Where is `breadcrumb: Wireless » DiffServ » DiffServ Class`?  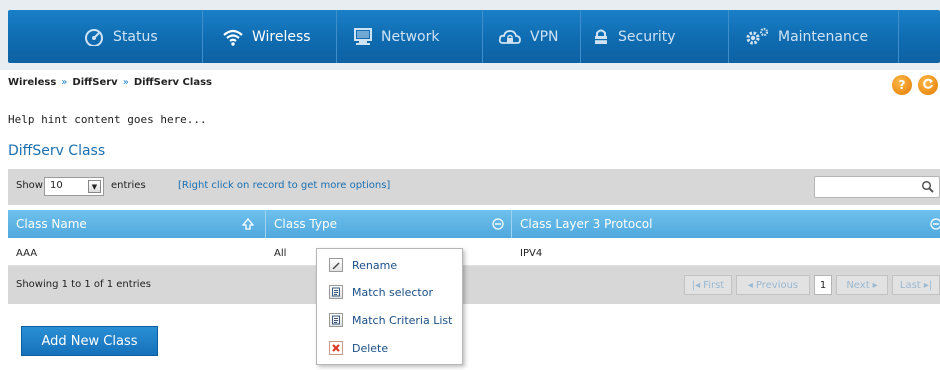 breadcrumb: Wireless » DiffServ » DiffServ Class is located at coordinates (110, 82).